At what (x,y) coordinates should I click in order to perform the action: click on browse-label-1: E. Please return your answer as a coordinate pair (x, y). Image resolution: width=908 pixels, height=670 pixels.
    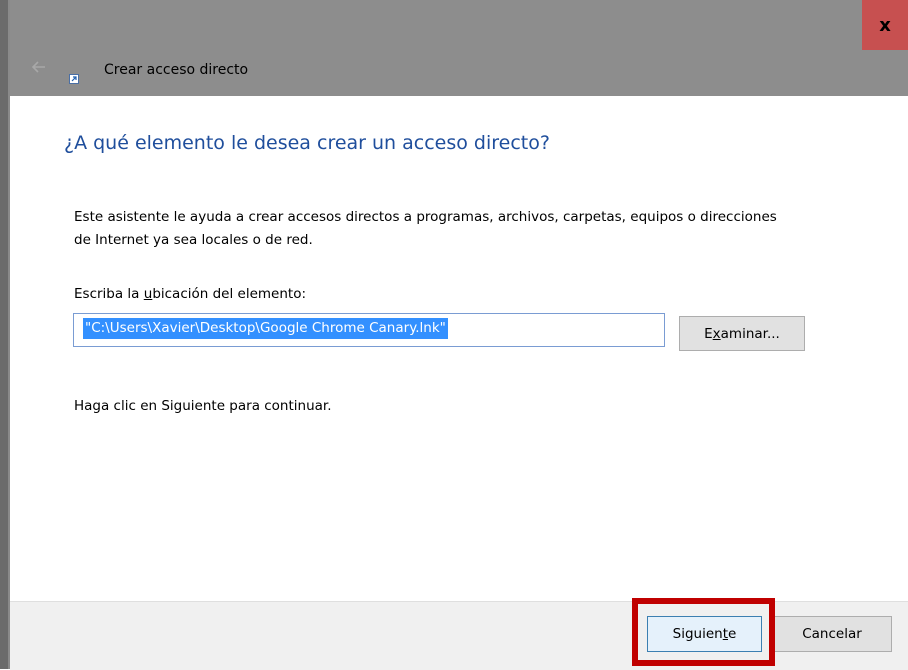
    Looking at the image, I should click on (708, 333).